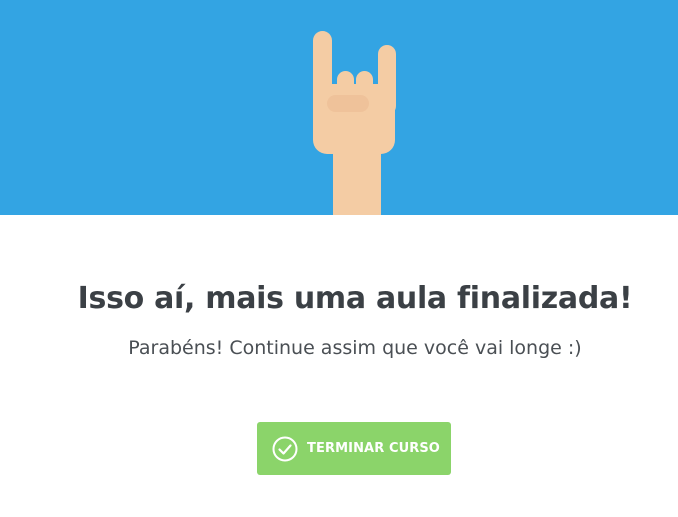  What do you see at coordinates (373, 448) in the screenshot?
I see `finish-course-label: TERMINAR CURSO` at bounding box center [373, 448].